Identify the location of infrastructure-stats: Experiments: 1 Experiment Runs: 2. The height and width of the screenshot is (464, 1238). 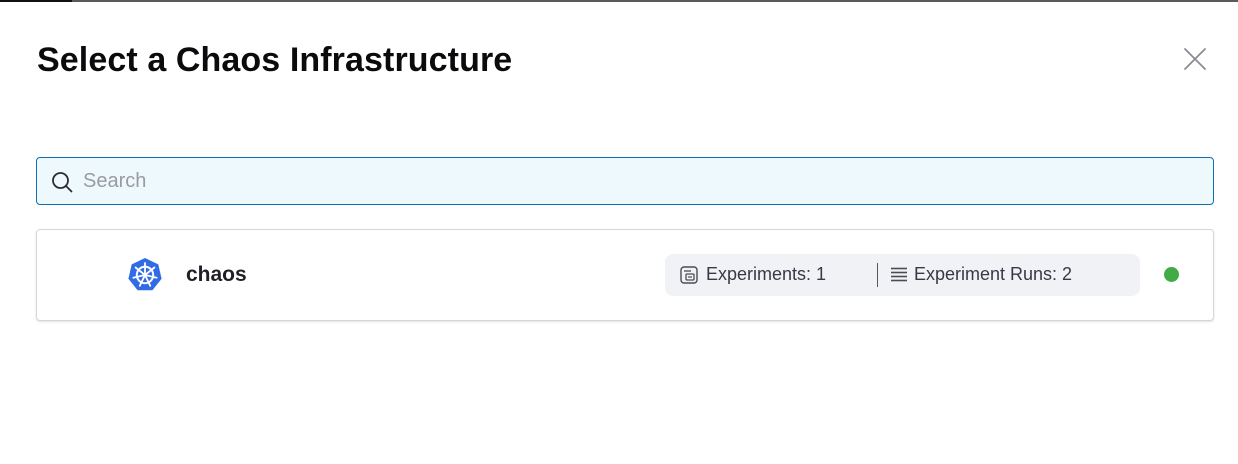
(902, 275).